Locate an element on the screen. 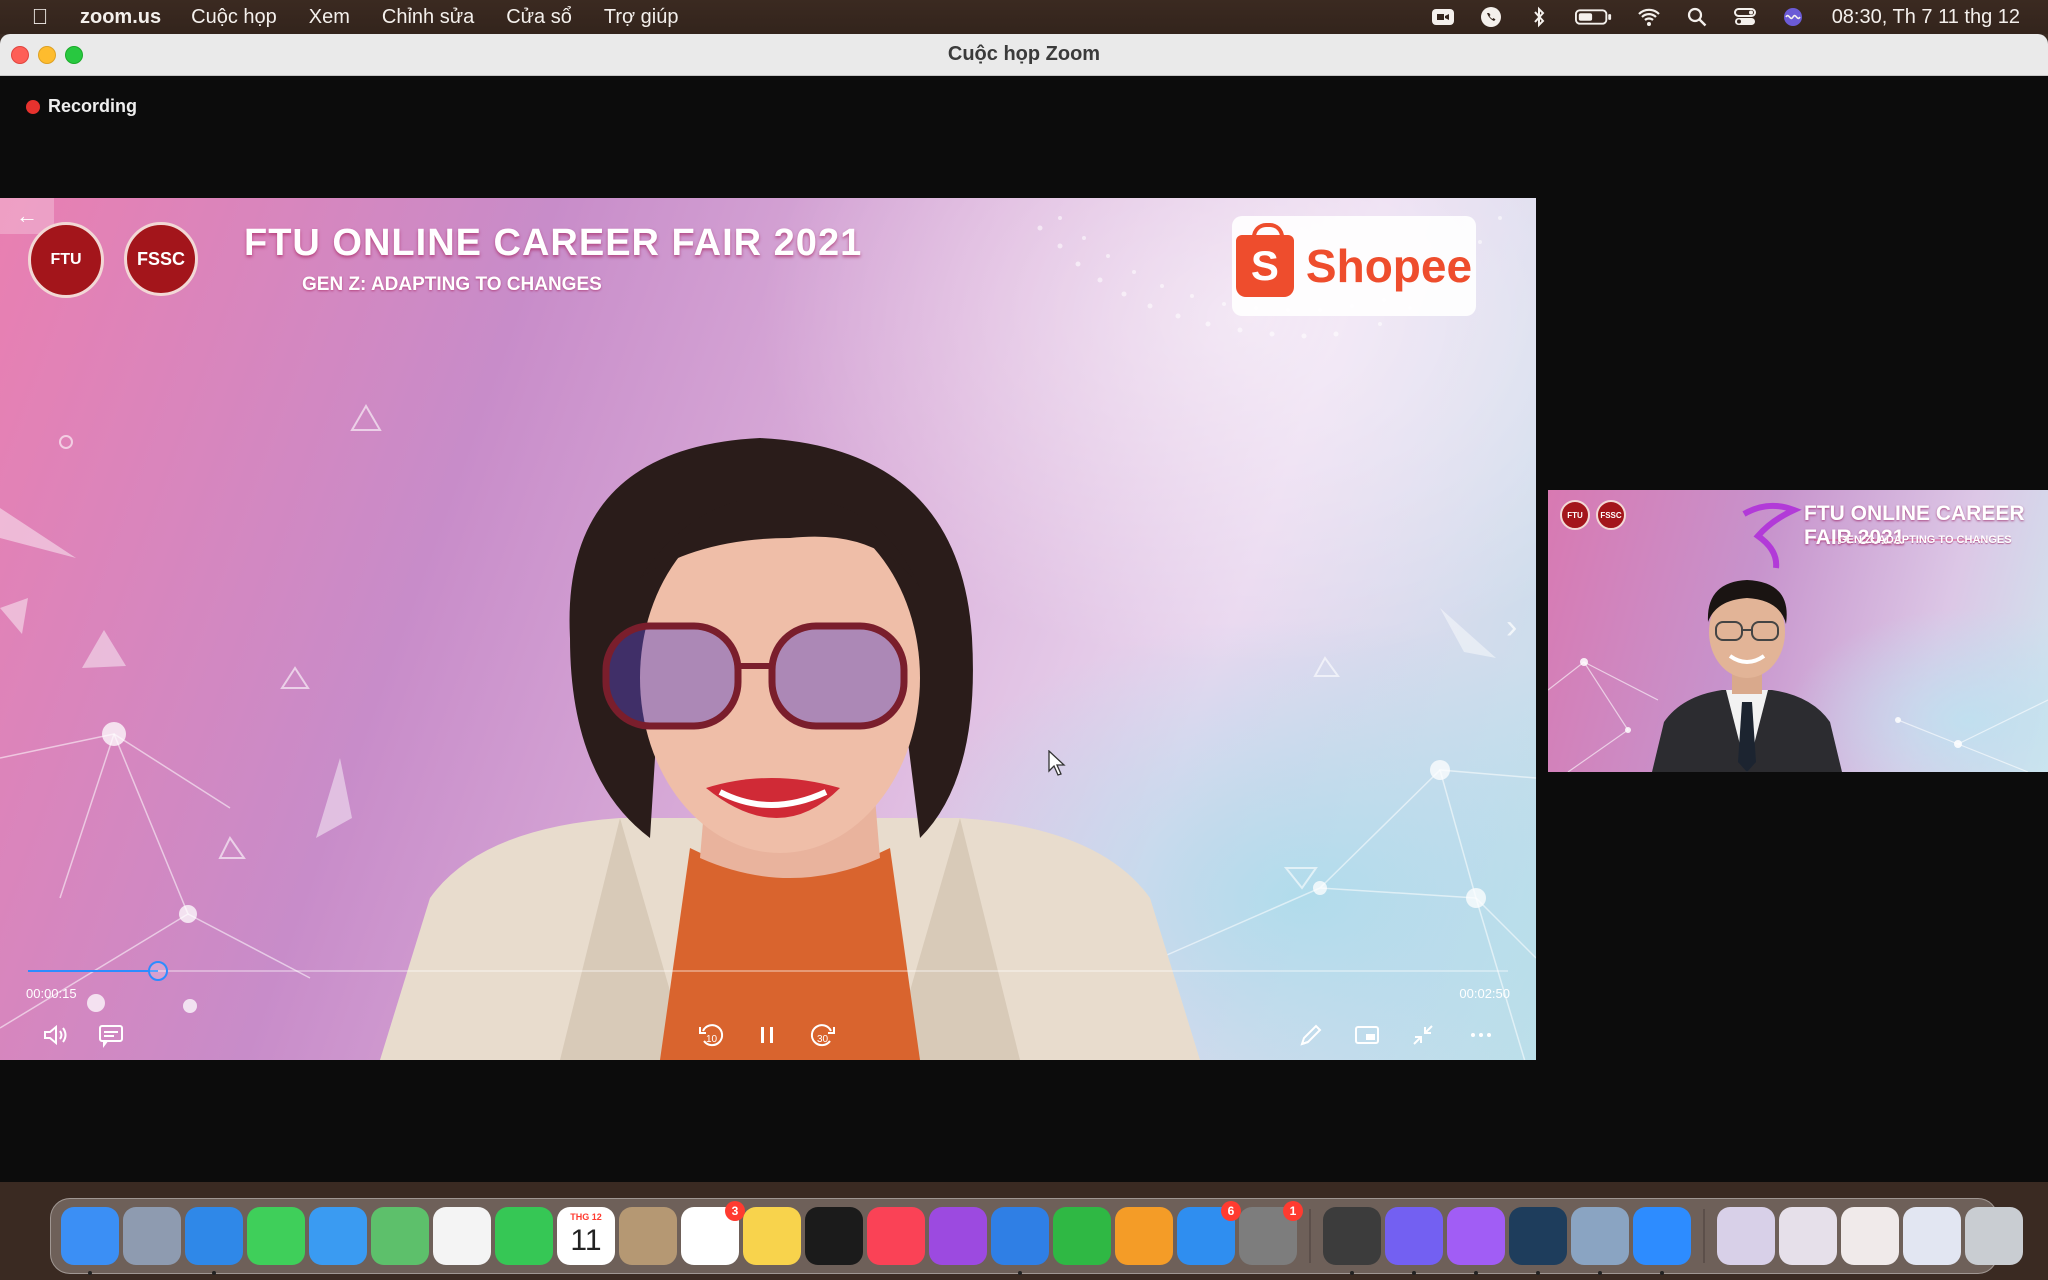 The height and width of the screenshot is (1280, 2048). menu-meeting: Cuộc họp is located at coordinates (234, 17).